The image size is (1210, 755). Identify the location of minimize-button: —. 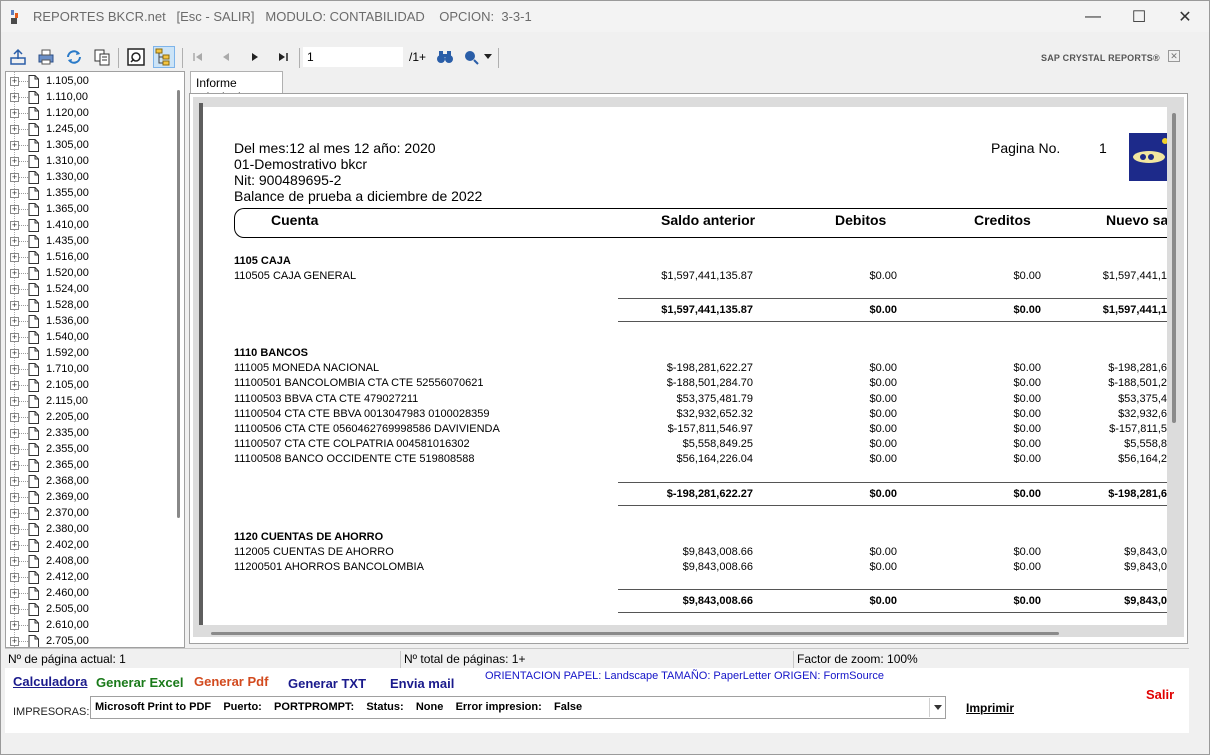
(1093, 16).